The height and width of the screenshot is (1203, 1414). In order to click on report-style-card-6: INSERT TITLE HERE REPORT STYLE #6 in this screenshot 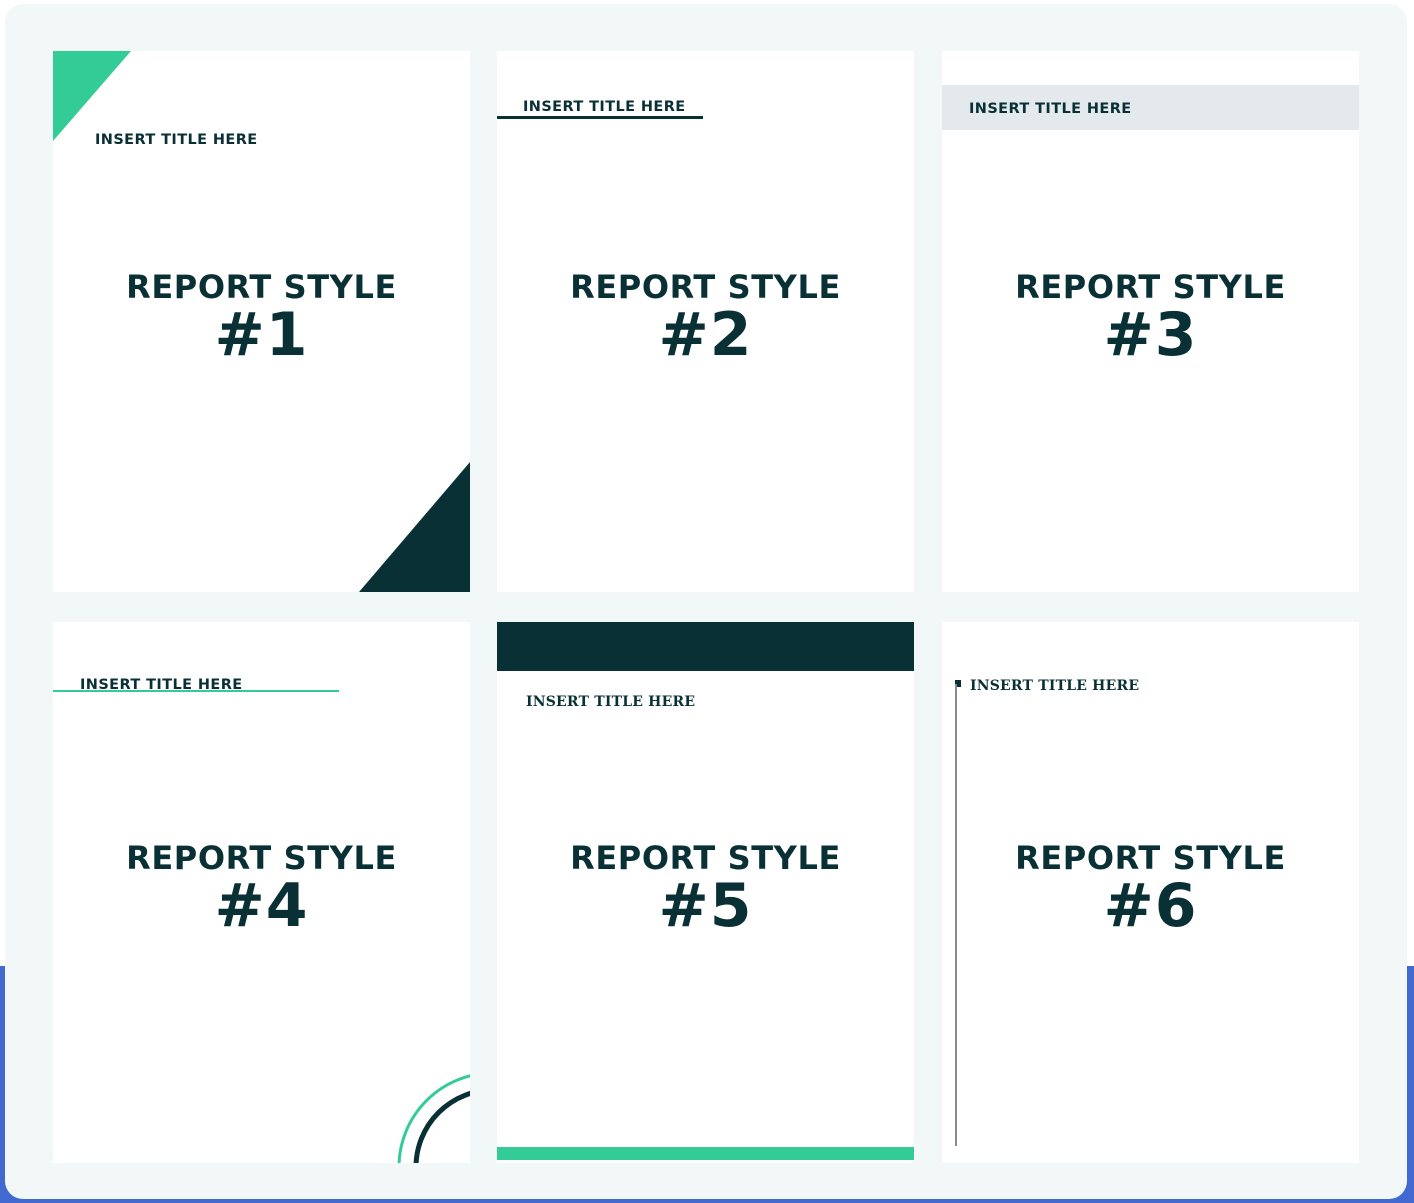, I will do `click(1150, 892)`.